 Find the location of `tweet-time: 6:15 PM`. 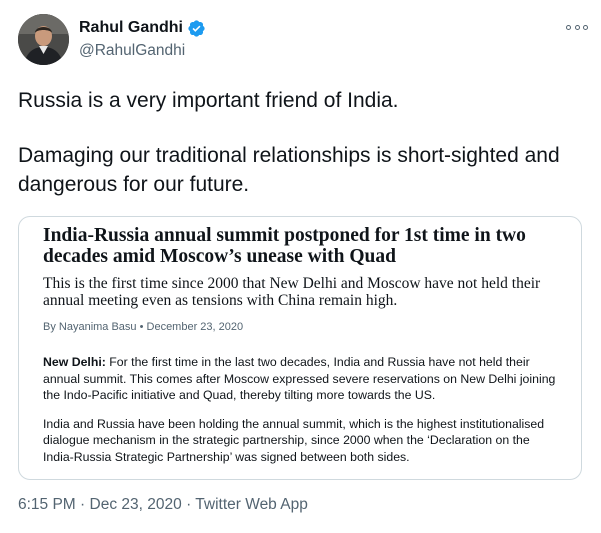

tweet-time: 6:15 PM is located at coordinates (47, 504).